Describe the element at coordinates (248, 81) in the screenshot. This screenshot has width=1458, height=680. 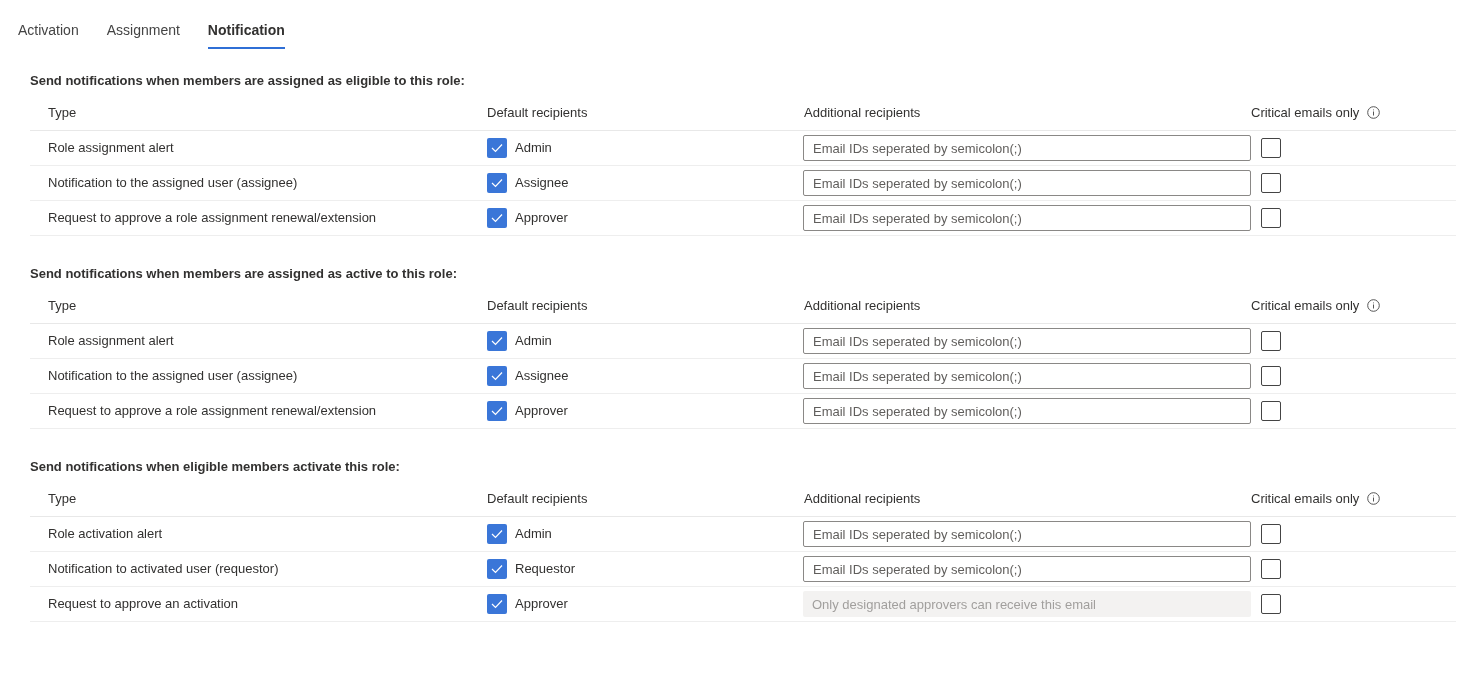
I see `section-heading: Send notifications when members are assigned as eligible to this role:` at that location.